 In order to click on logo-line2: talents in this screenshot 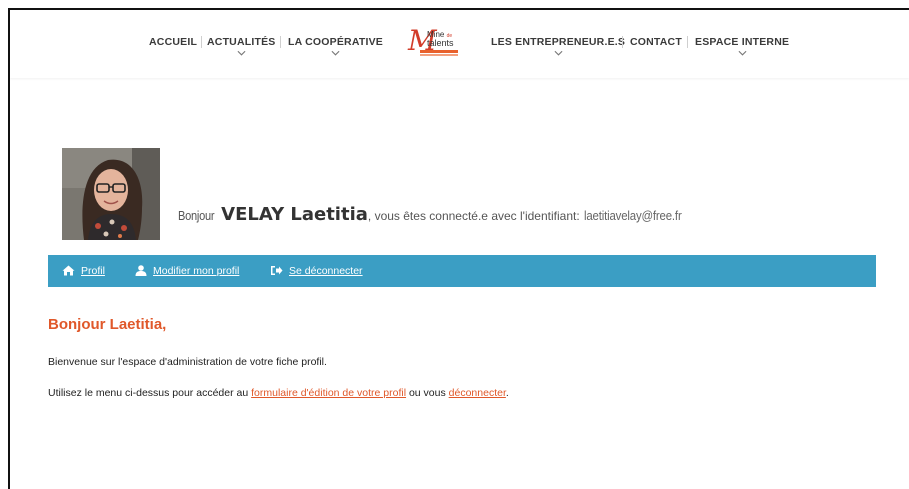, I will do `click(440, 43)`.